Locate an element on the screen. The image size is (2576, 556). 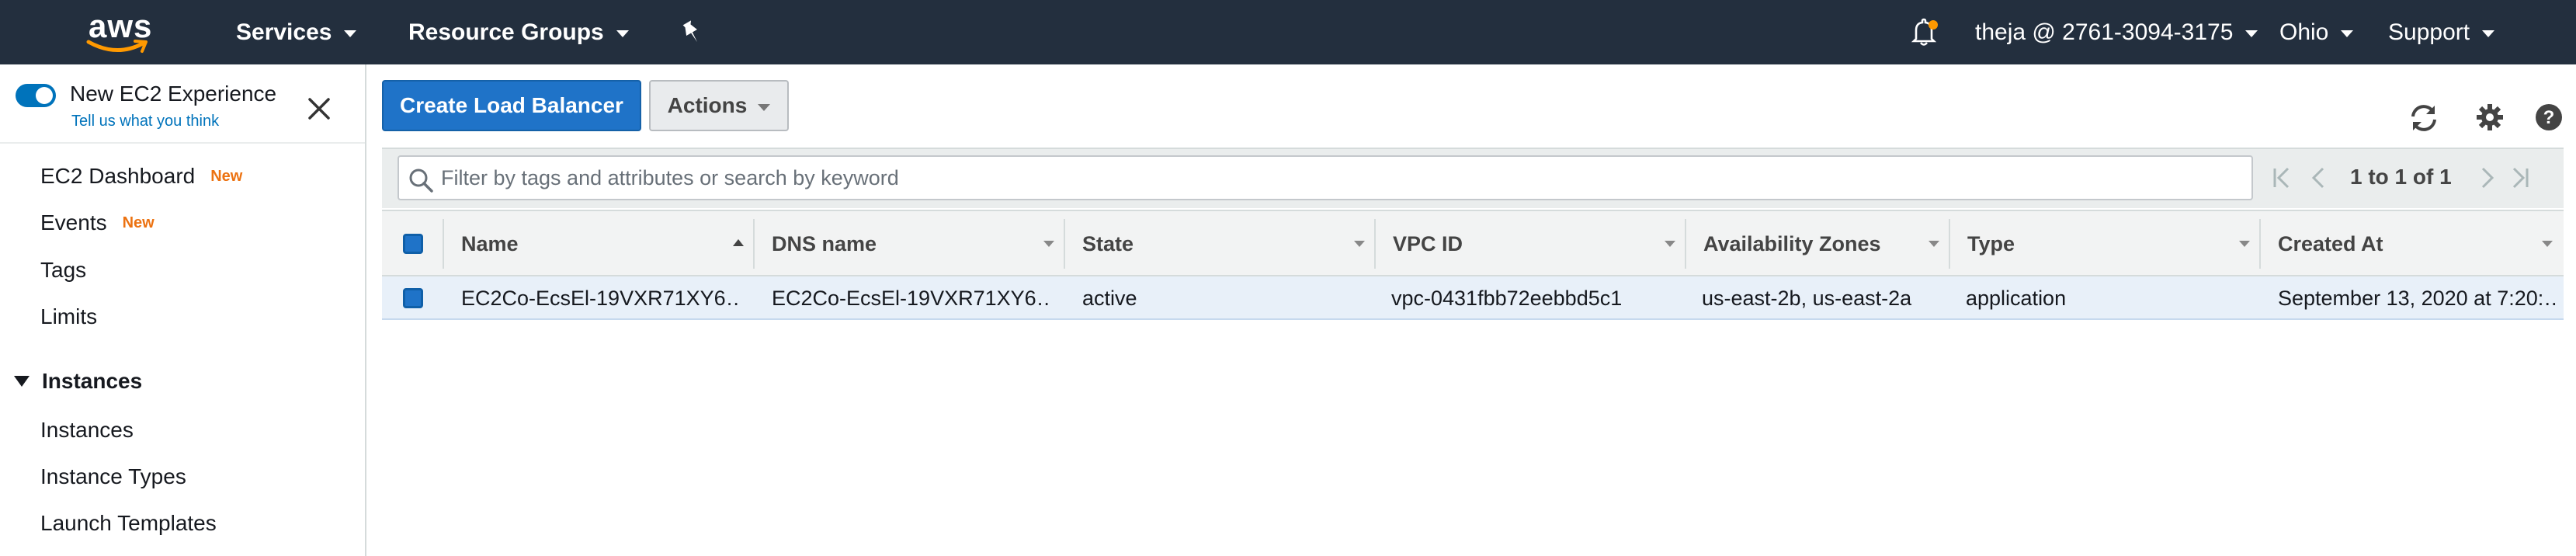
sidebar-item-label: Launch Templates is located at coordinates (128, 523).